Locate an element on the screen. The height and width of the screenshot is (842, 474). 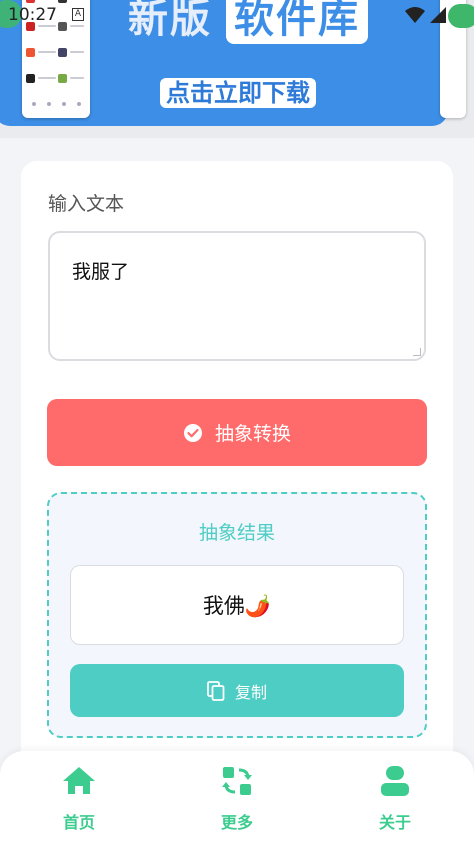
copy-icon is located at coordinates (216, 690).